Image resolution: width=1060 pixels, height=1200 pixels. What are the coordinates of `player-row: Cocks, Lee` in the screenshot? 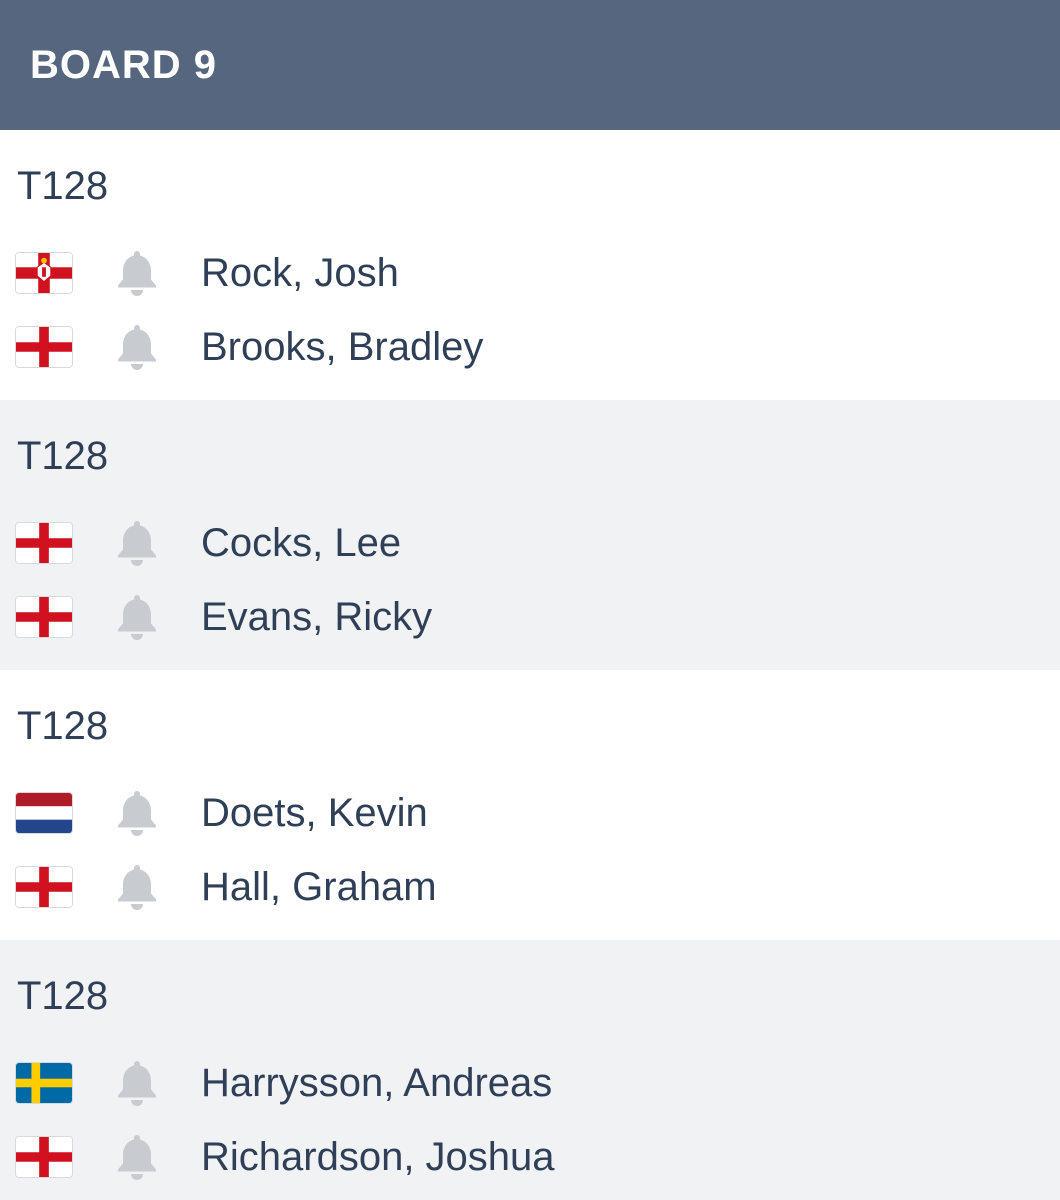 It's located at (530, 543).